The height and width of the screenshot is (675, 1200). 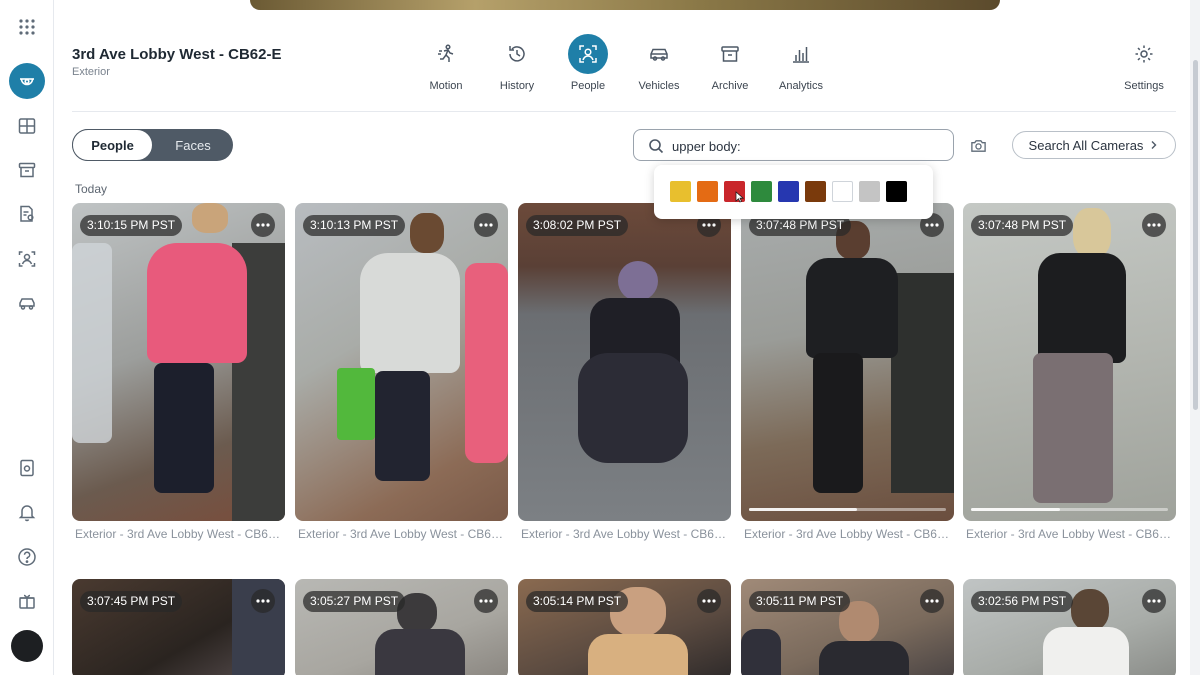 I want to click on tab-people: People, so click(x=588, y=63).